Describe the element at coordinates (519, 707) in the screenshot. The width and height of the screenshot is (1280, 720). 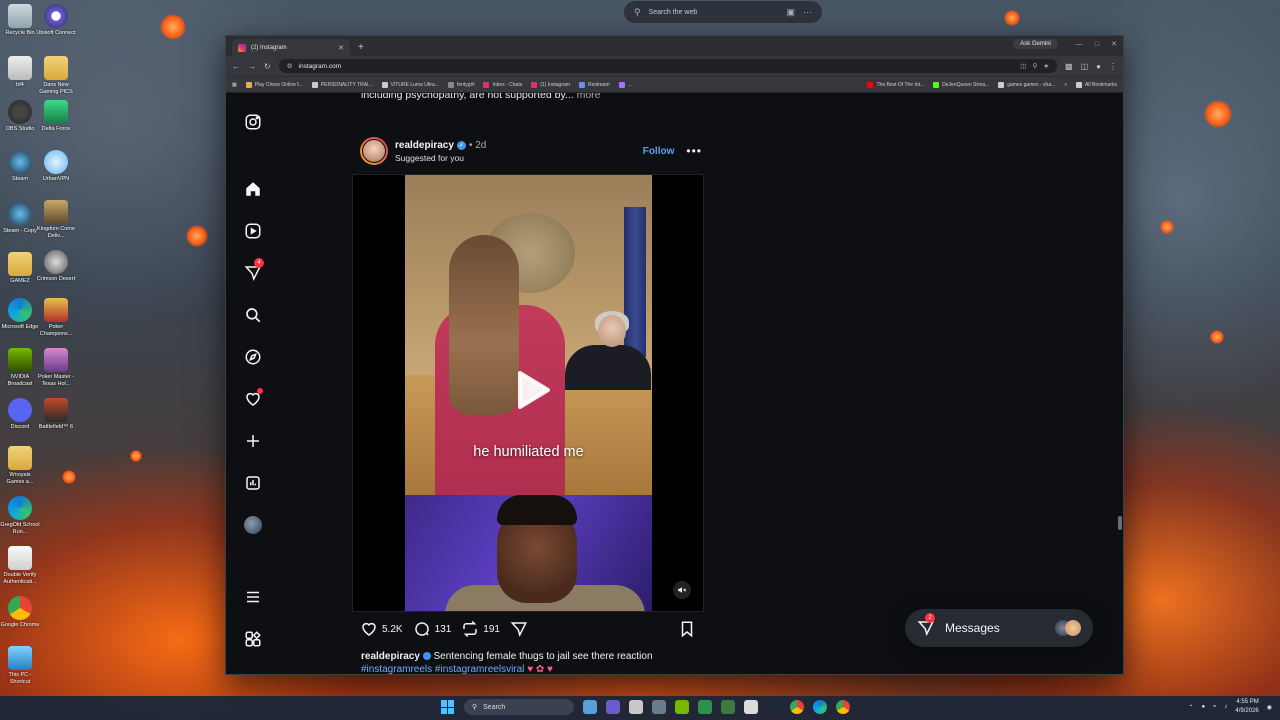
I see `taskbar-search: ⚲ Search` at that location.